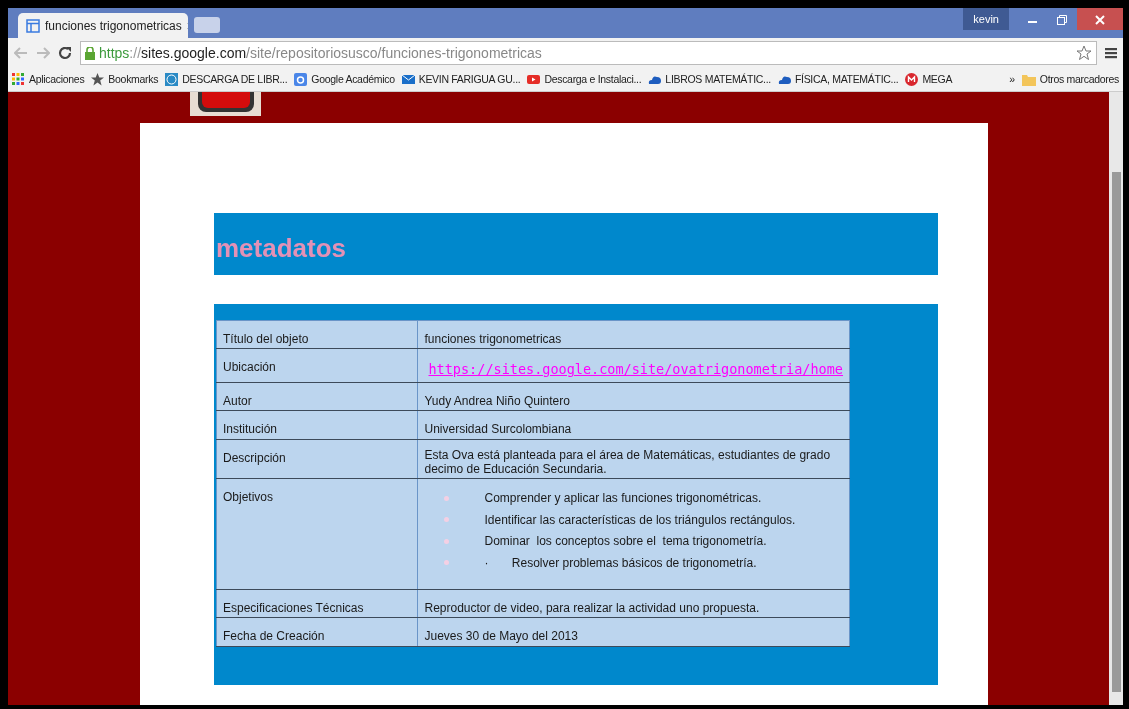 This screenshot has width=1129, height=709. What do you see at coordinates (113, 26) in the screenshot?
I see `tab-title: funciones trigonometricas` at bounding box center [113, 26].